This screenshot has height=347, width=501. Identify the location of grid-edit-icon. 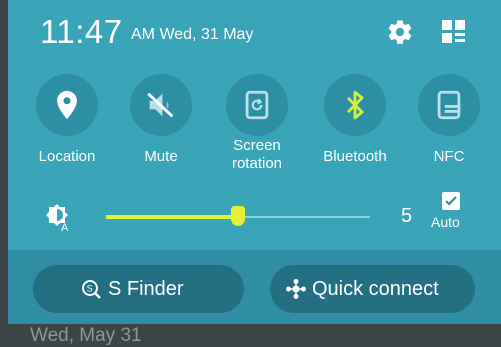
(454, 32).